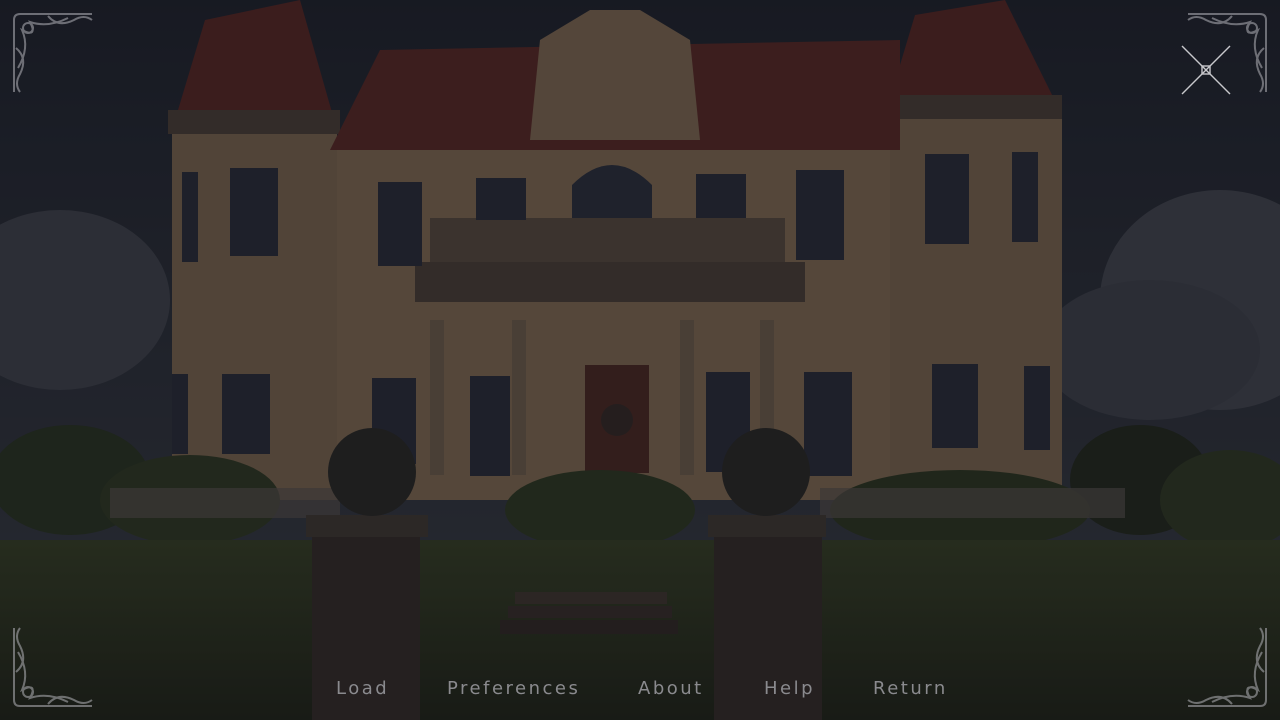  What do you see at coordinates (362, 688) in the screenshot?
I see `load-button: Load` at bounding box center [362, 688].